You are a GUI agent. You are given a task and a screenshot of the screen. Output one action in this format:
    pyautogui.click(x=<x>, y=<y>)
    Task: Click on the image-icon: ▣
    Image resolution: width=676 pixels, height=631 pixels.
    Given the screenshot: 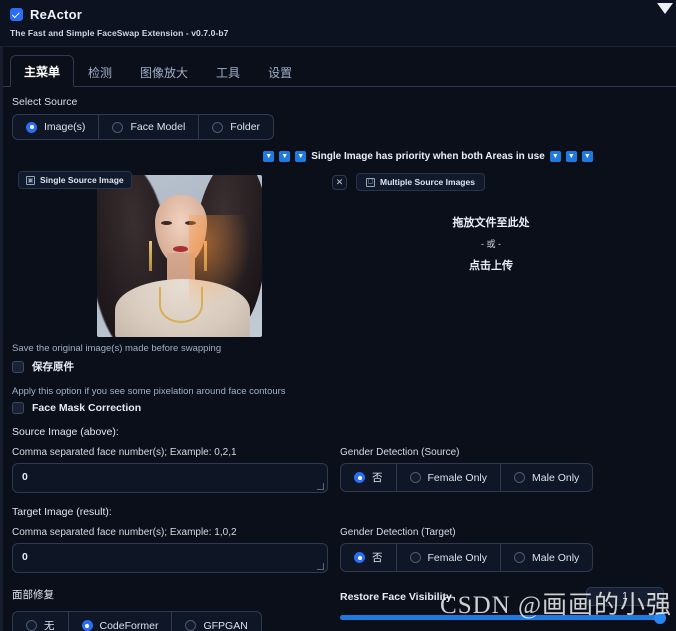 What is the action you would take?
    pyautogui.click(x=30, y=180)
    